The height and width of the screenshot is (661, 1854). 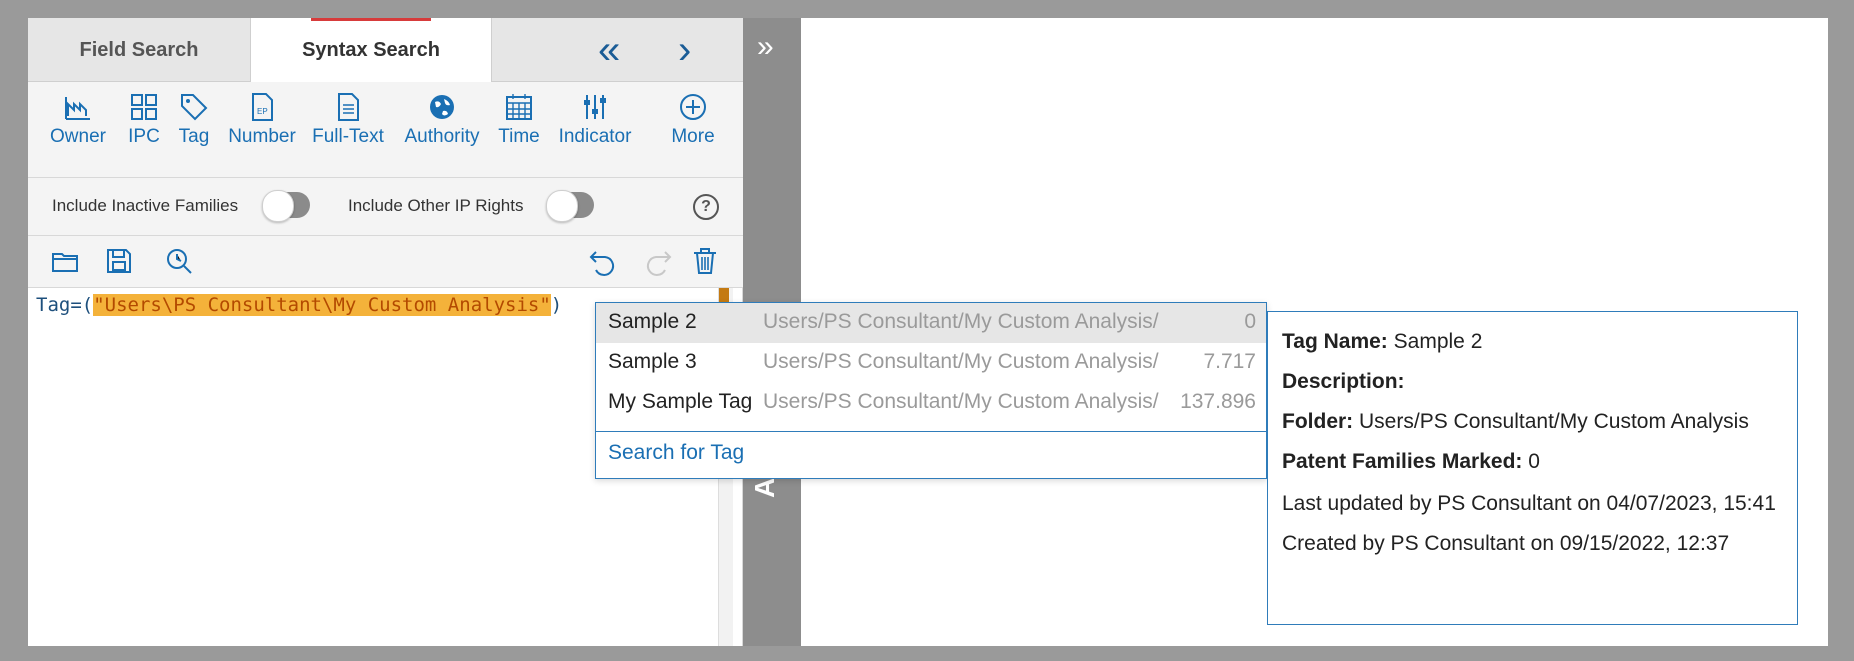 I want to click on authority-label: Authority, so click(x=442, y=136).